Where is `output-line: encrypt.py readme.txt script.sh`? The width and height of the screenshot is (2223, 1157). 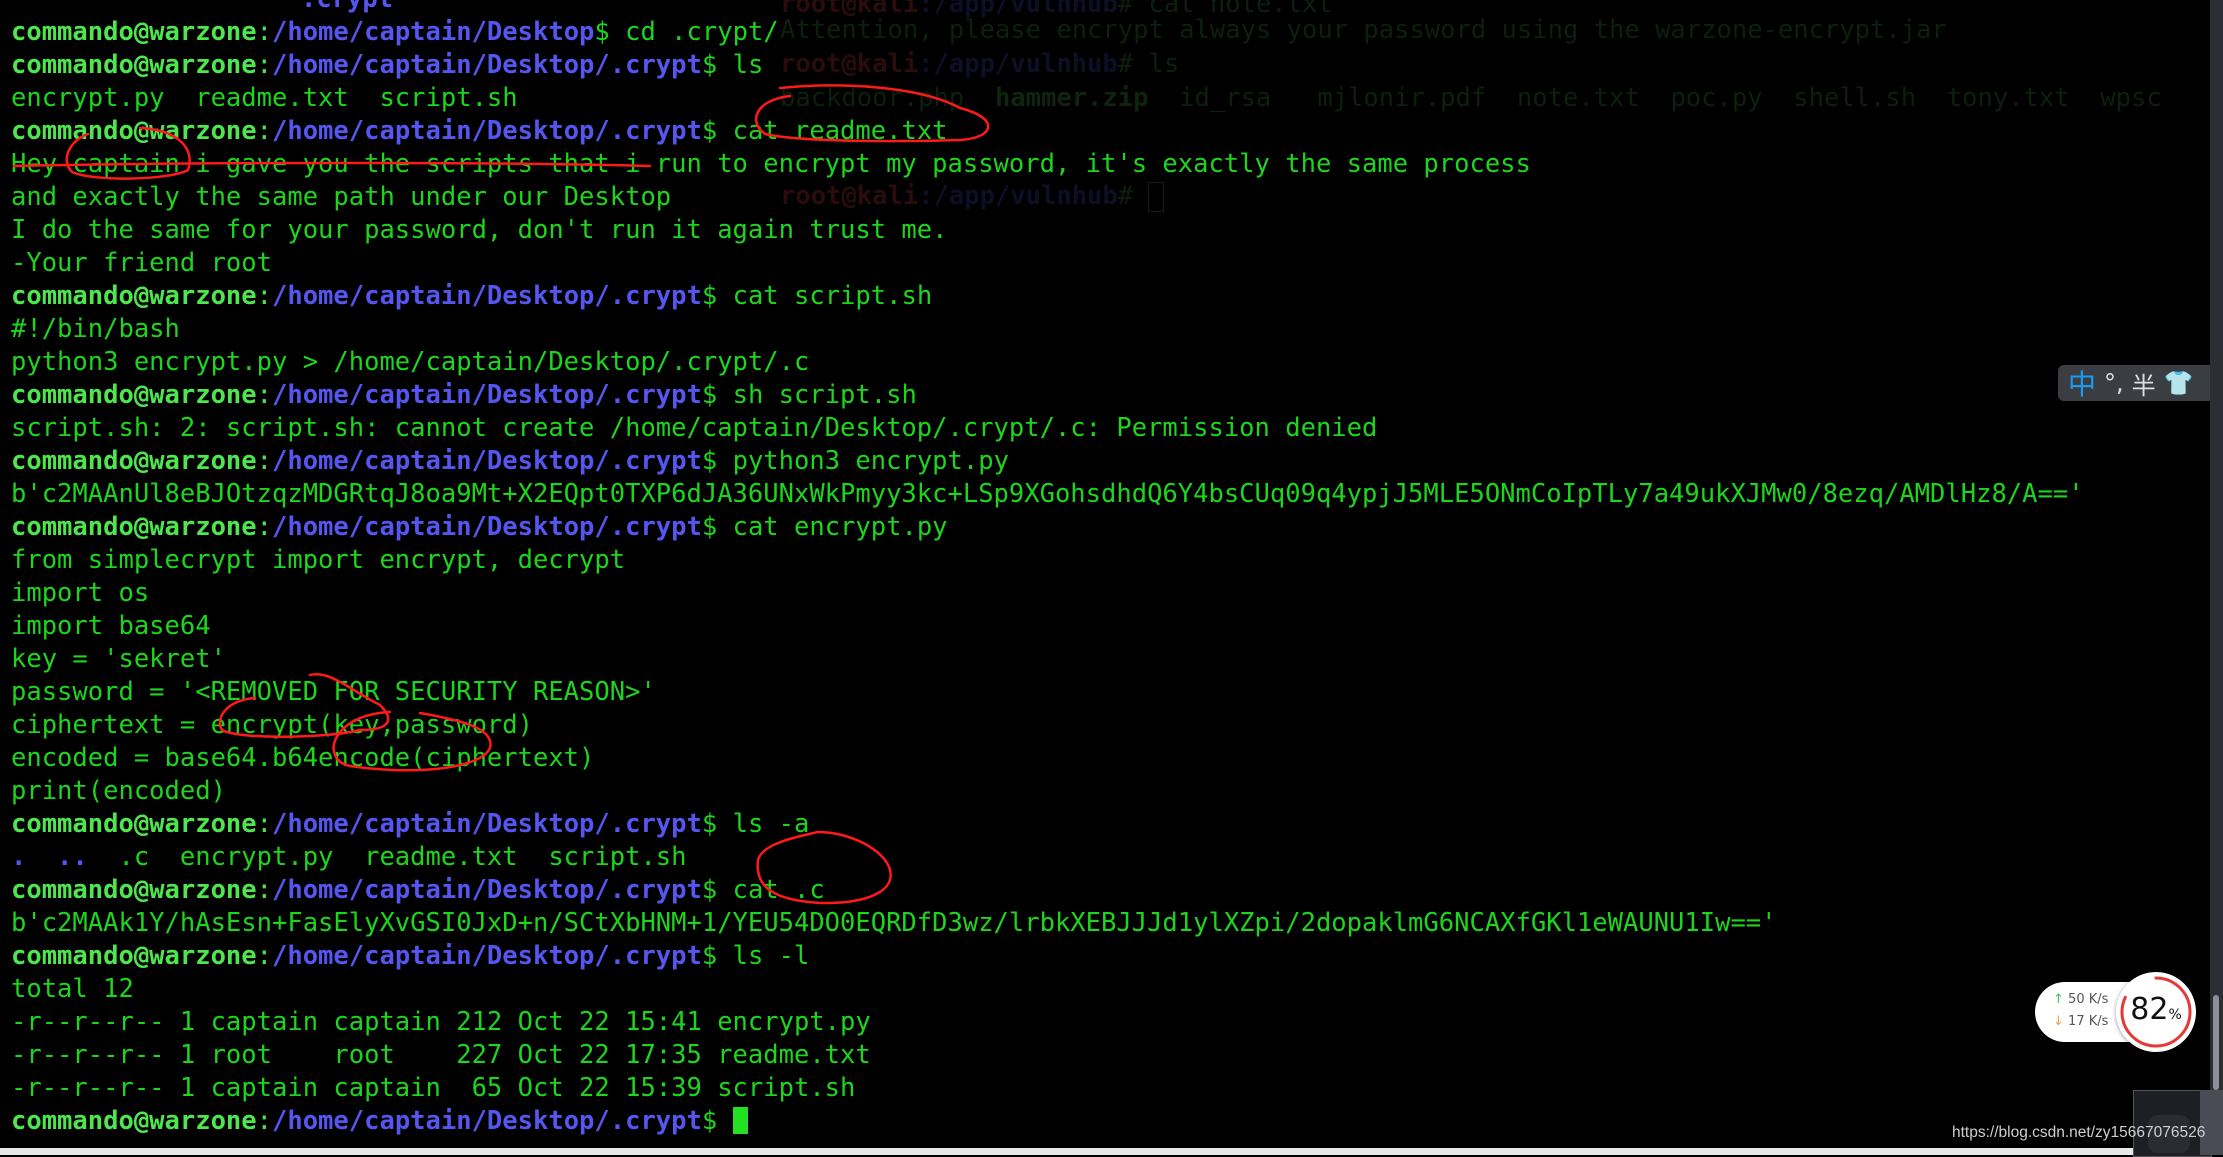
output-line: encrypt.py readme.txt script.sh is located at coordinates (1047, 98).